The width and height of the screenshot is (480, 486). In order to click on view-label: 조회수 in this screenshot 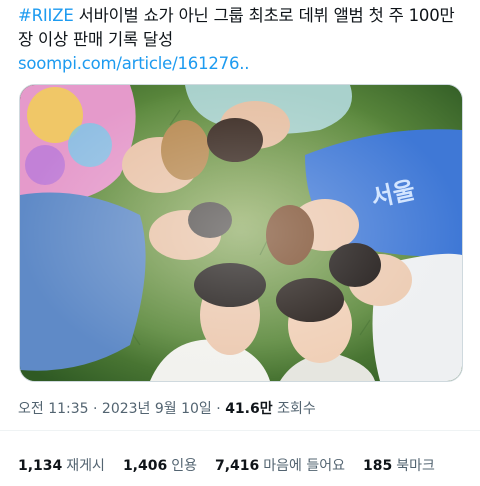, I will do `click(294, 409)`.